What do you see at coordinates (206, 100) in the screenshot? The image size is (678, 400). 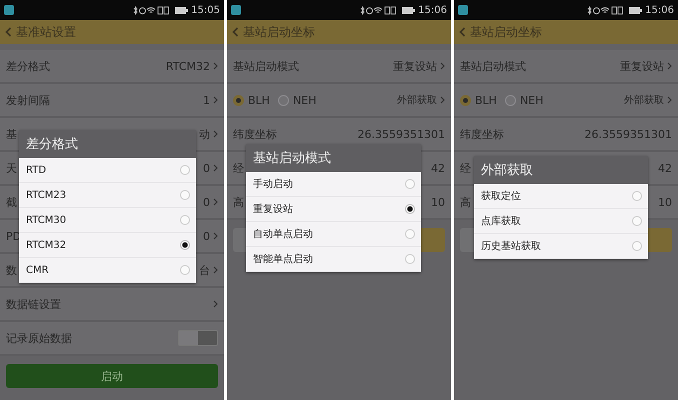 I see `row-value: 1` at bounding box center [206, 100].